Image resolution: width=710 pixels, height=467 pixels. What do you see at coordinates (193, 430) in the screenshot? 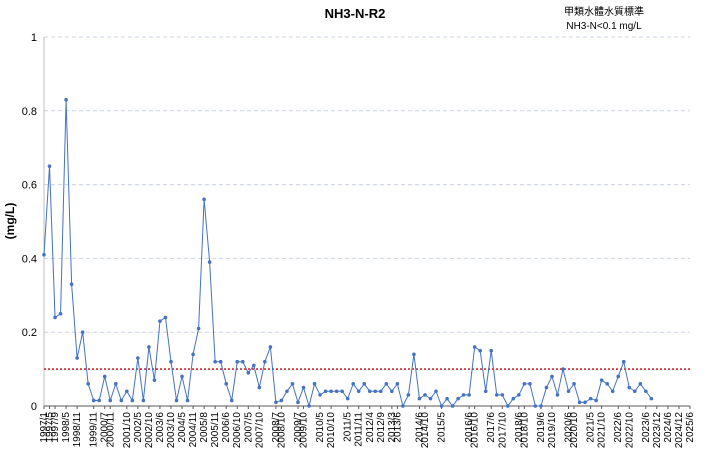
I see `x-tick-label: 2004/11` at bounding box center [193, 430].